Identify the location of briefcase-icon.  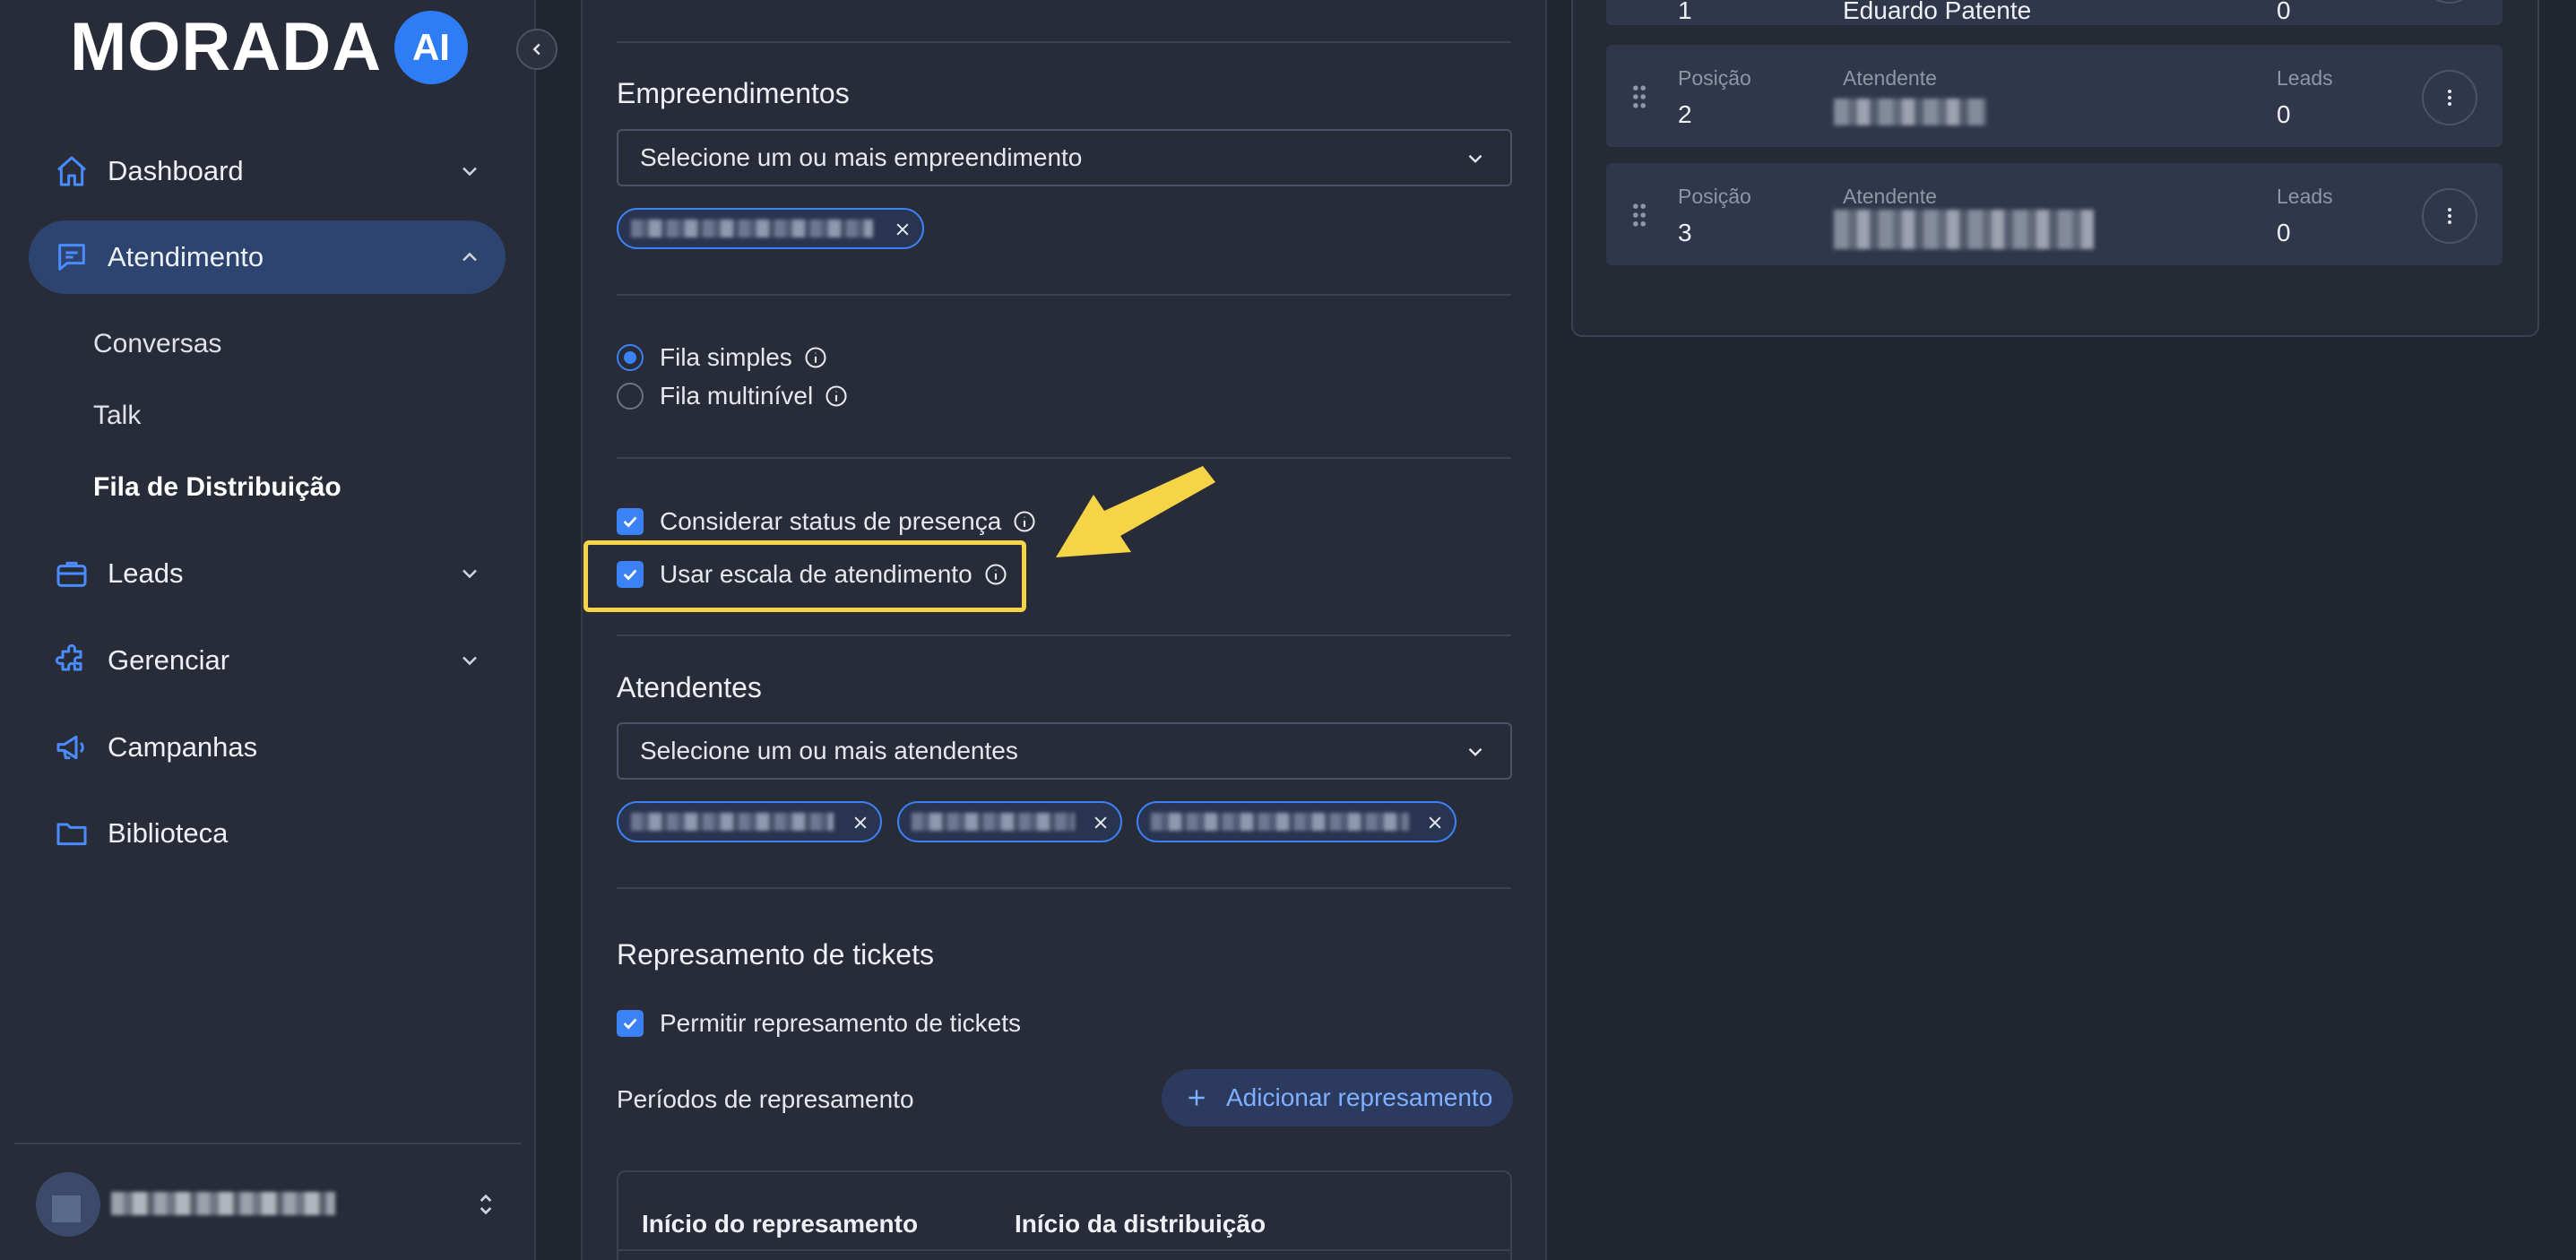
(71, 573).